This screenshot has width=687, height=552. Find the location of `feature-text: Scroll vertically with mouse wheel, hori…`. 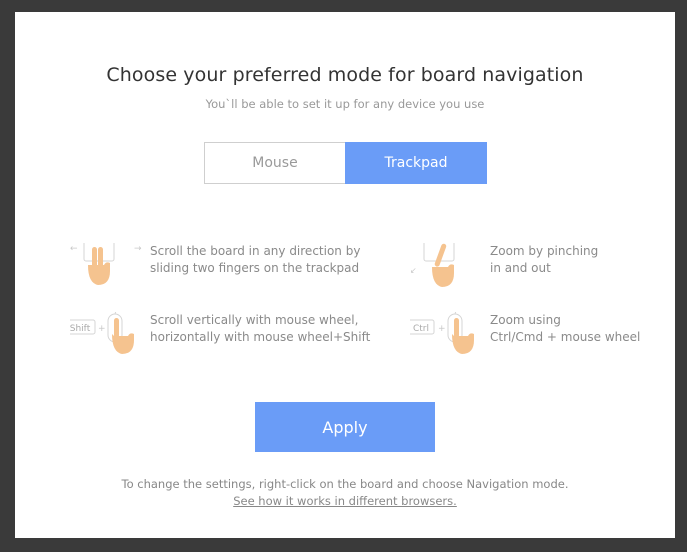

feature-text: Scroll vertically with mouse wheel, hori… is located at coordinates (260, 328).